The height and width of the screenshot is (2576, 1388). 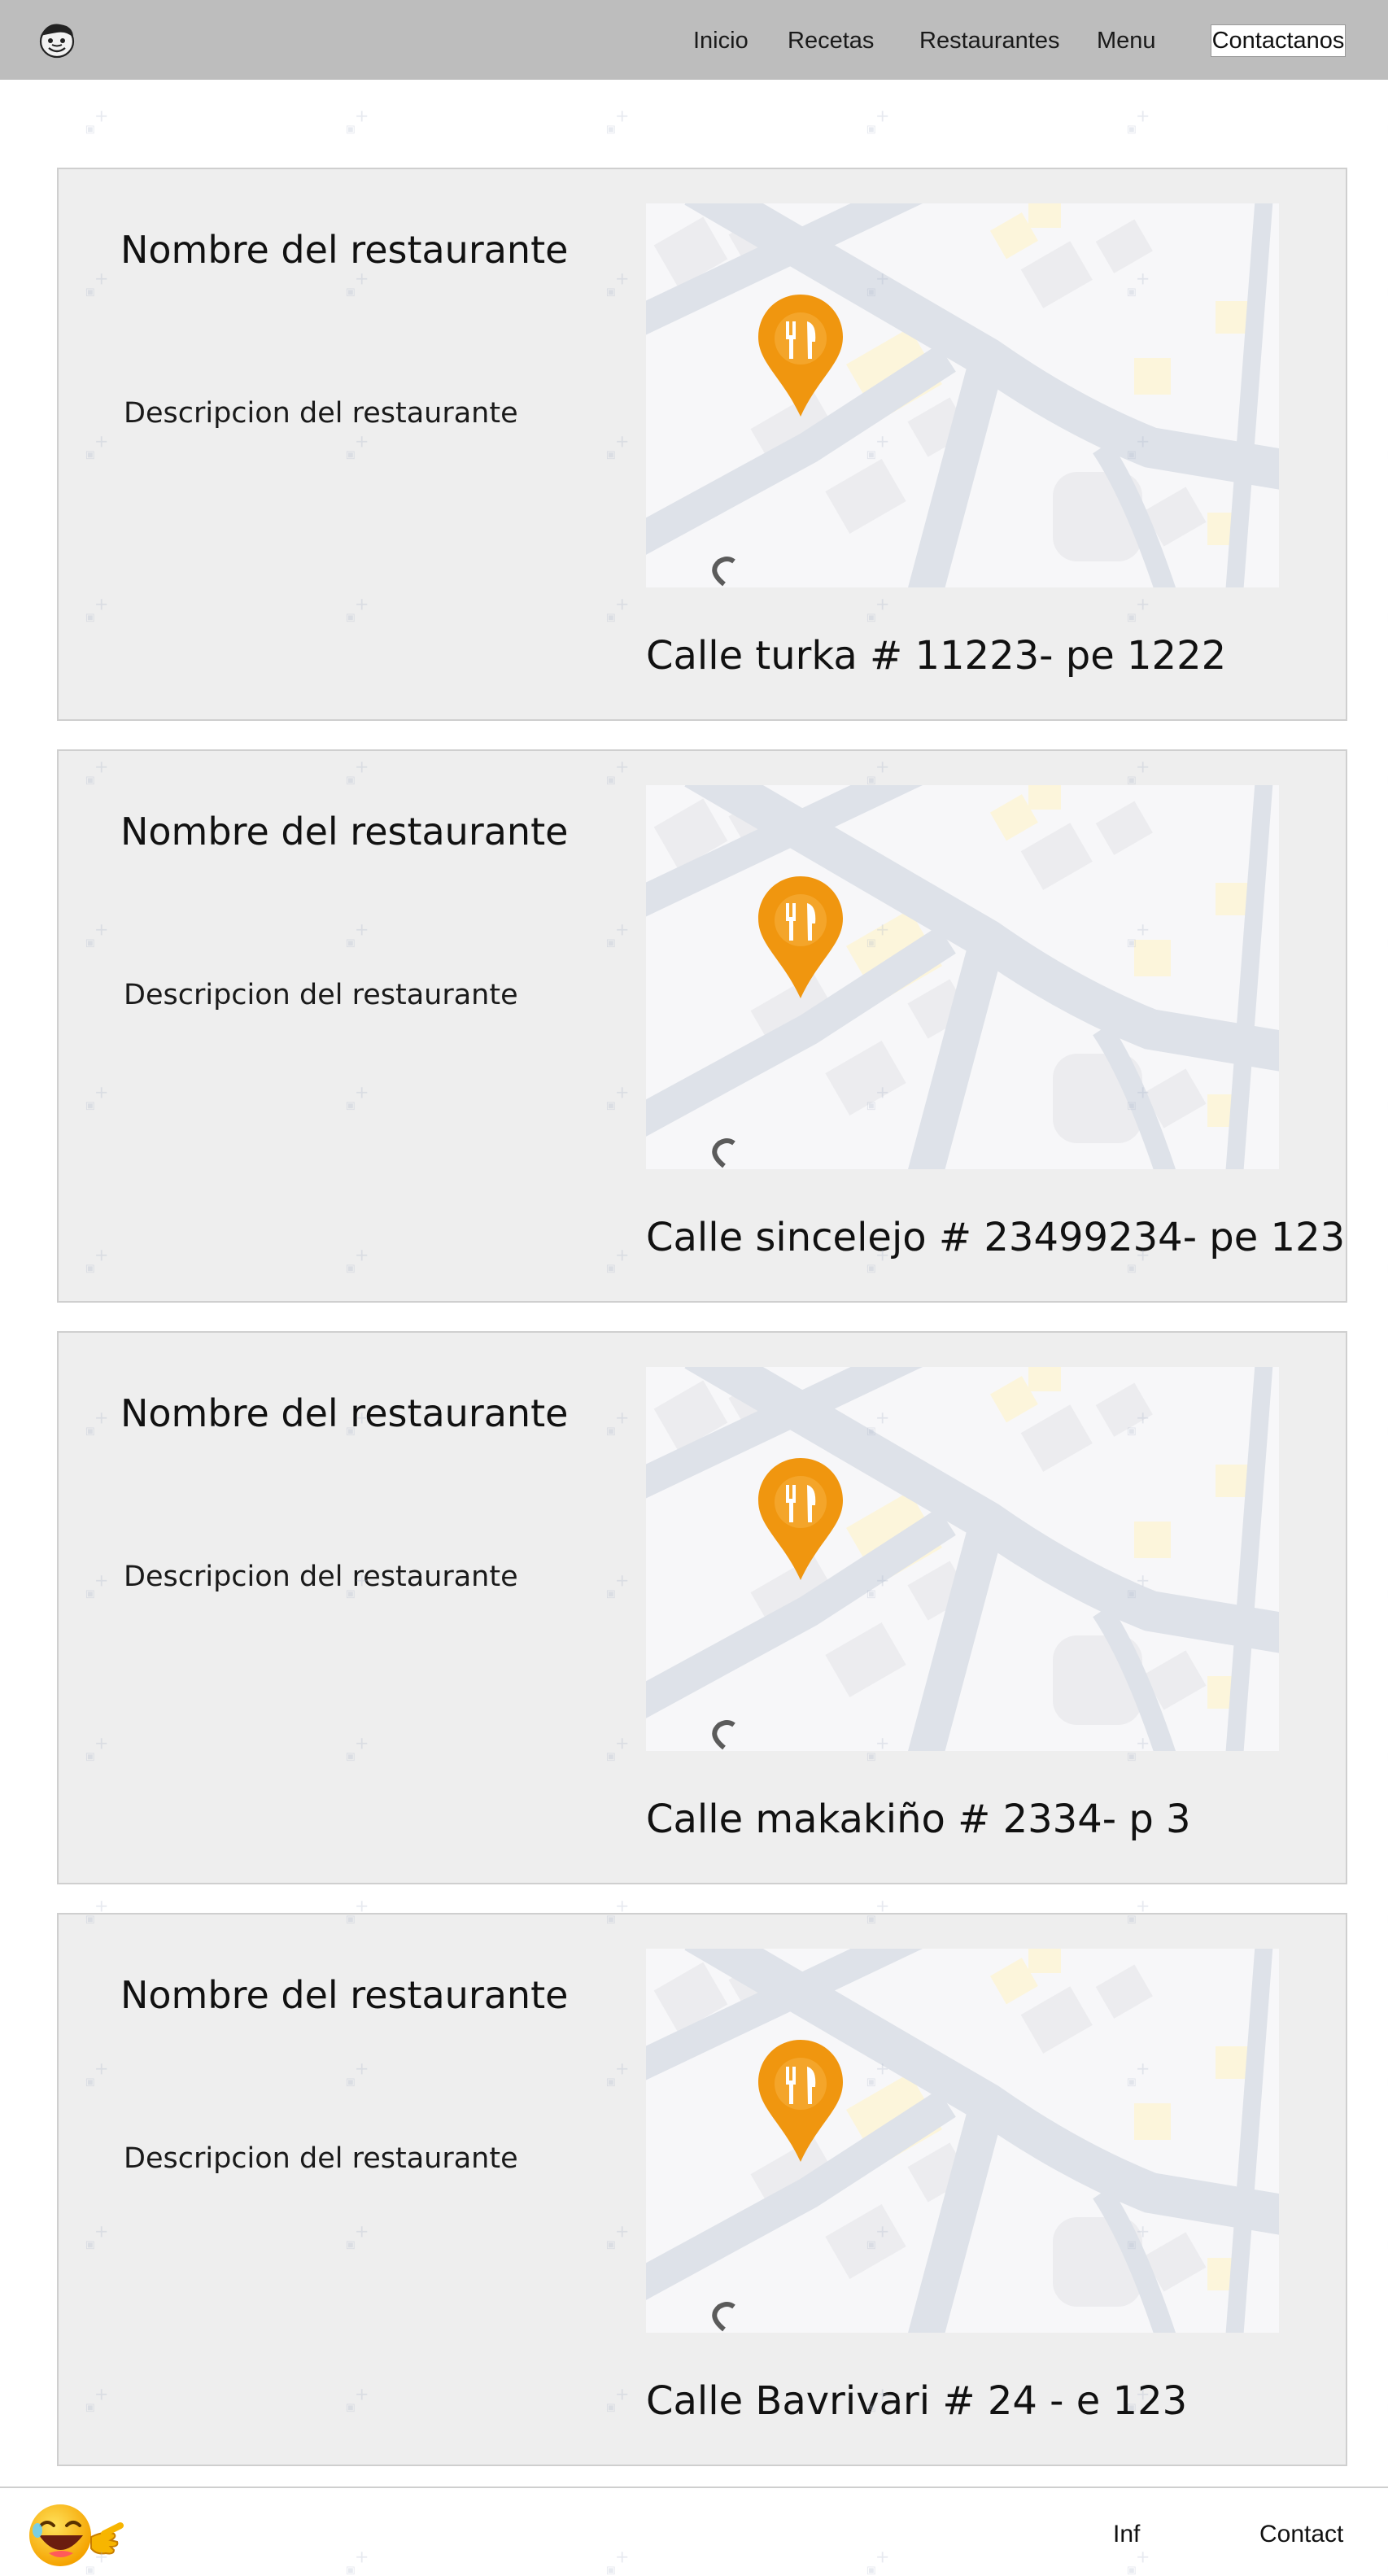 I want to click on laughing-emoji-icon, so click(x=75, y=2534).